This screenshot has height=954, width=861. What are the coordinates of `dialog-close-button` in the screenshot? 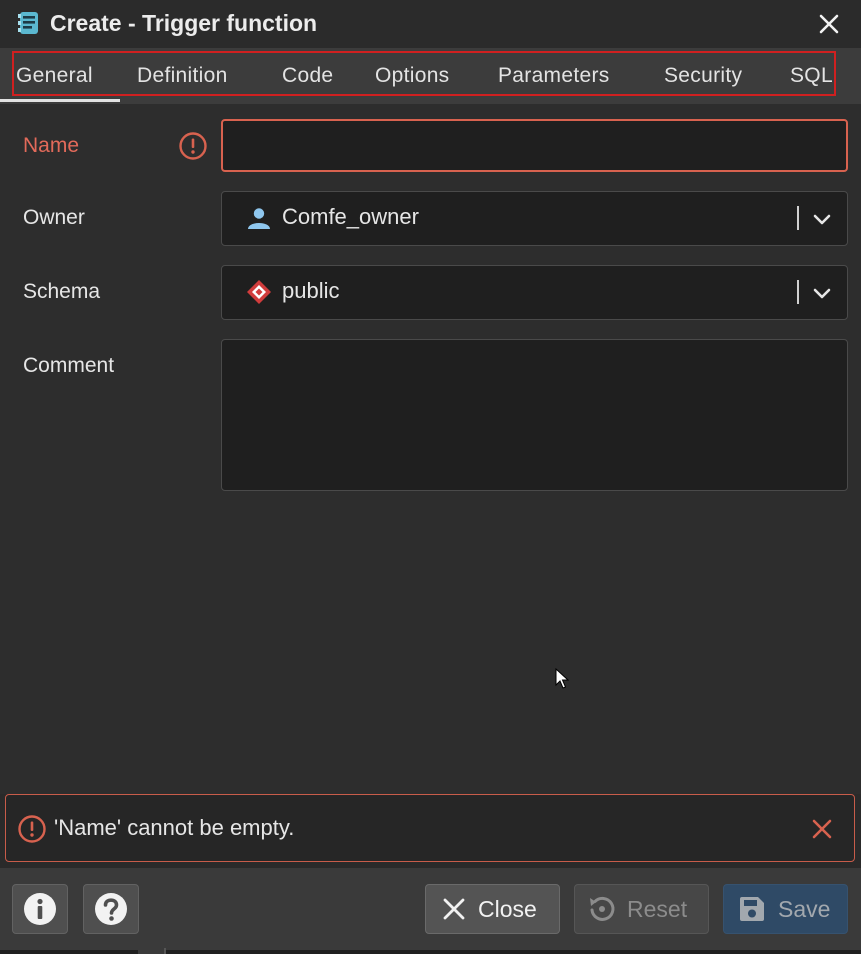 It's located at (829, 24).